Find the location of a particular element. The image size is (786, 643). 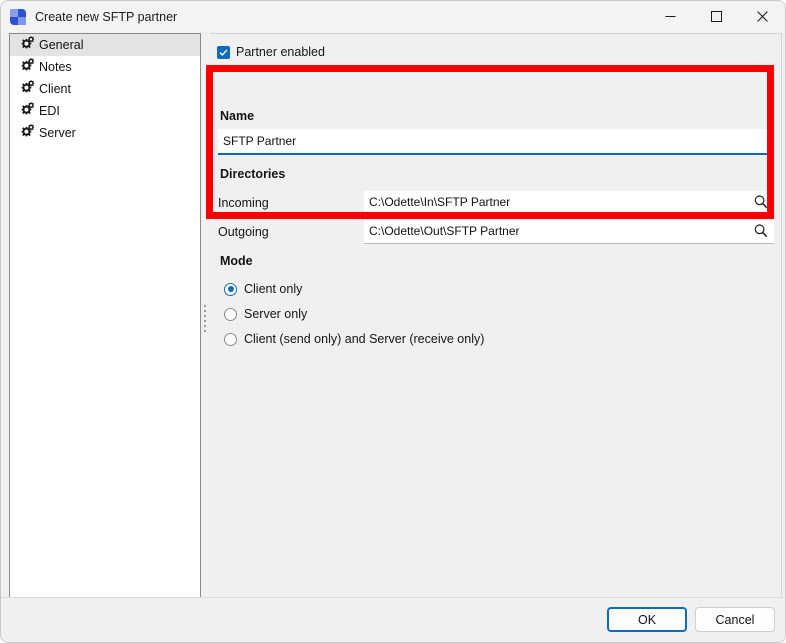

incoming-directory-row: Incoming C:\Odette\In\SFTP Partner is located at coordinates (496, 202).